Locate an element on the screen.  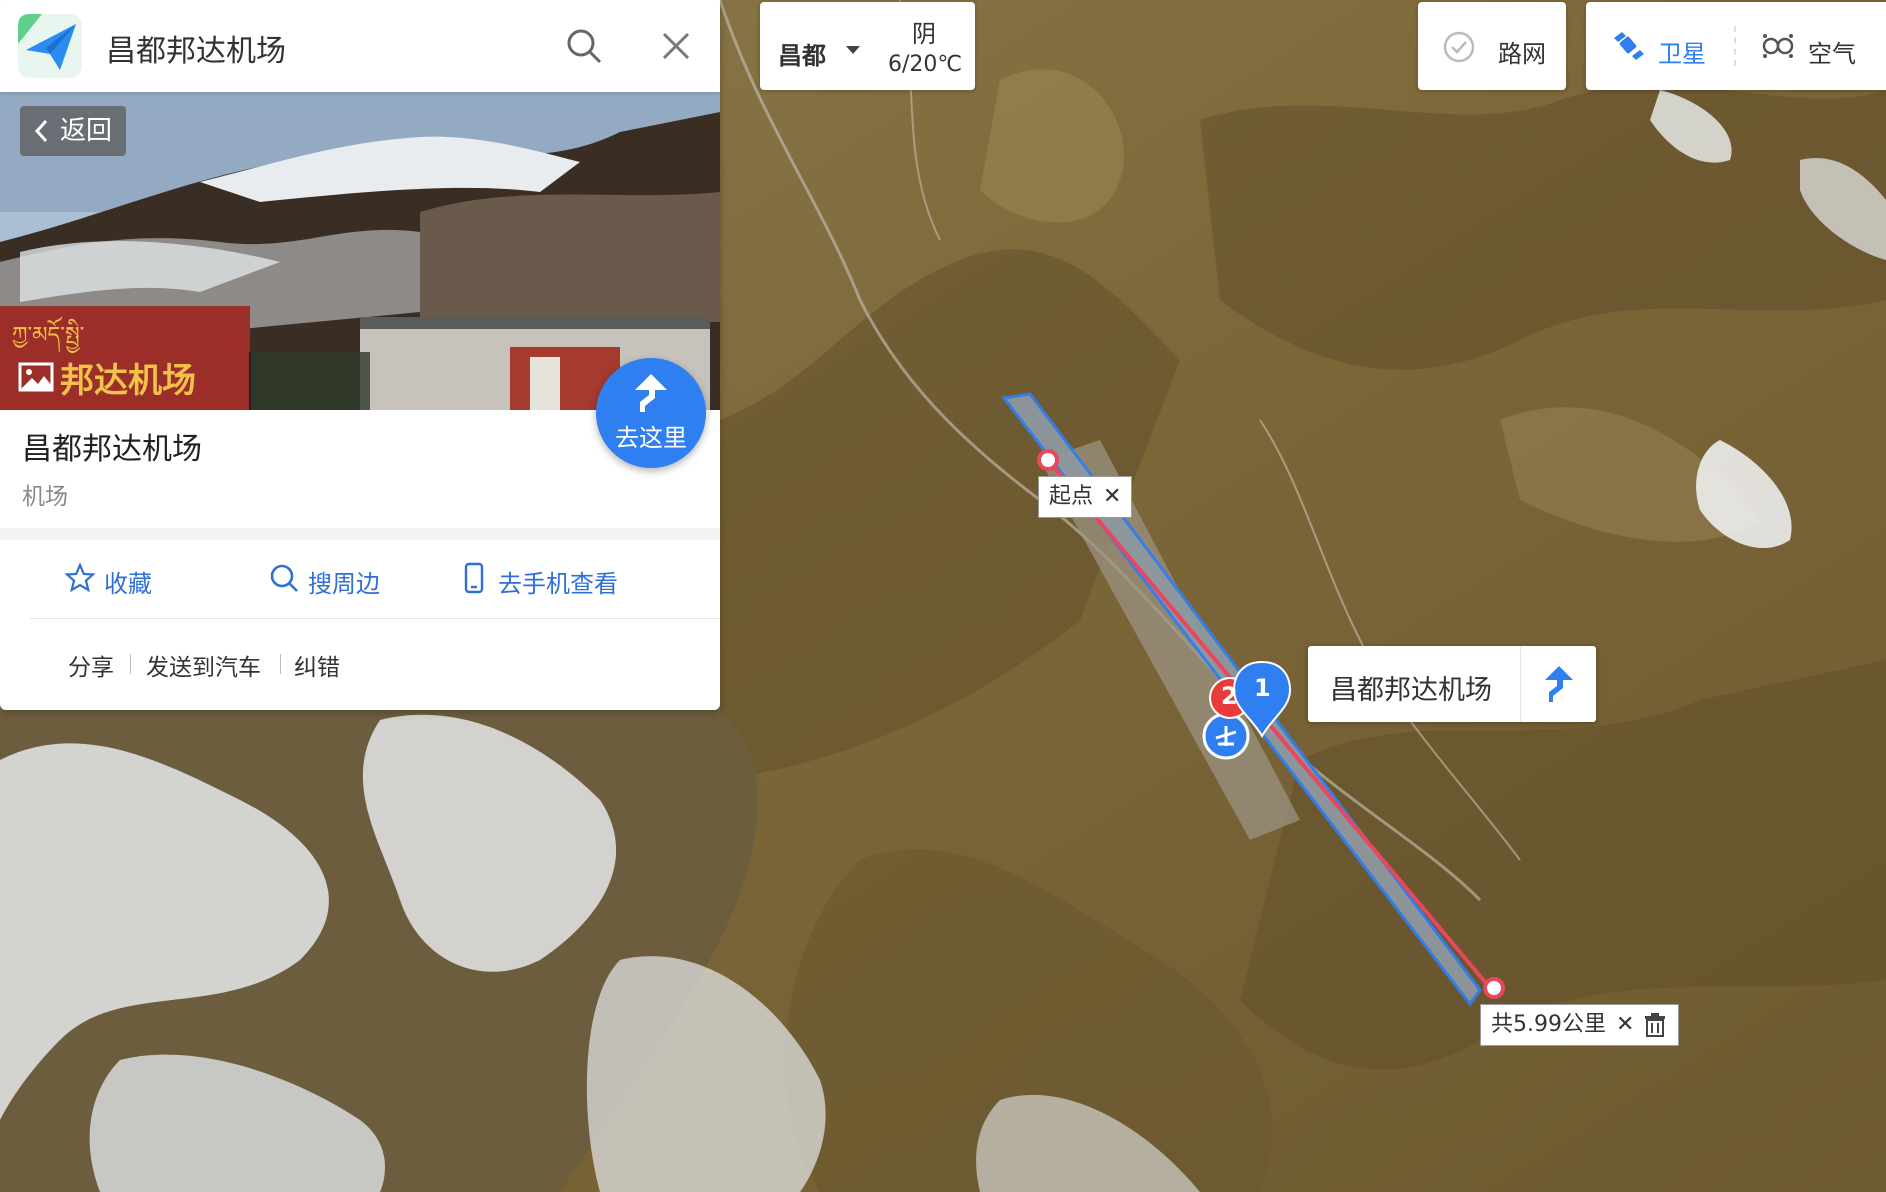
air-icon is located at coordinates (1778, 46).